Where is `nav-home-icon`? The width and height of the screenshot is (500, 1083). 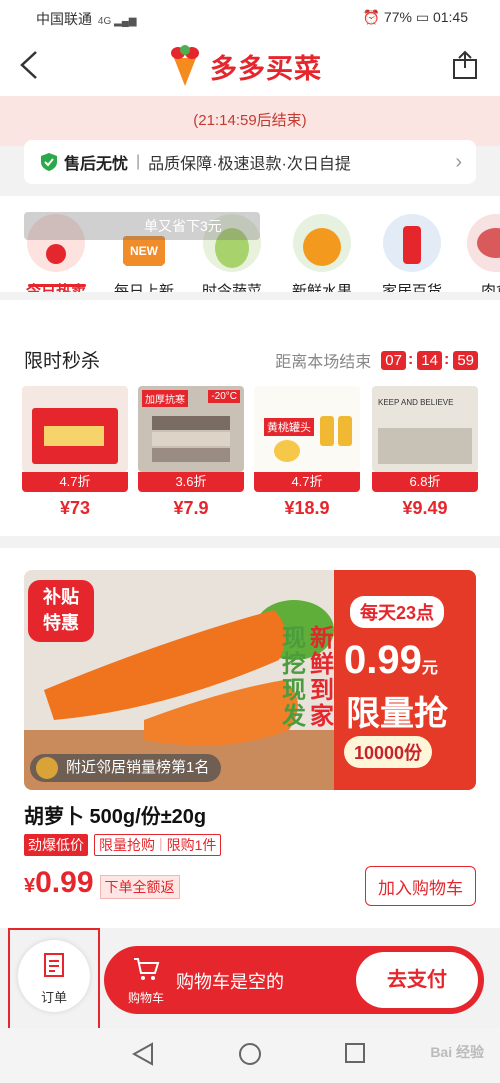
nav-home-icon is located at coordinates (250, 1054).